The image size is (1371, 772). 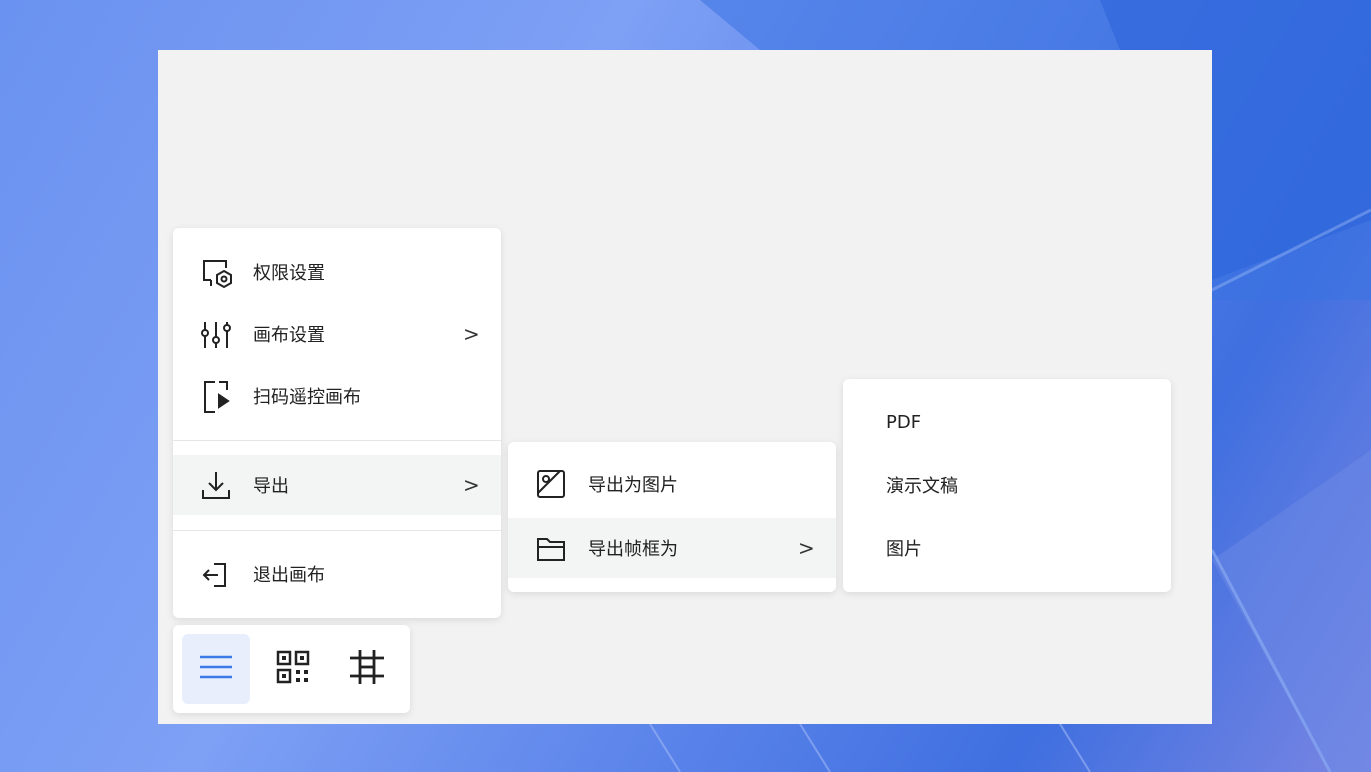 I want to click on menu-button, so click(x=216, y=669).